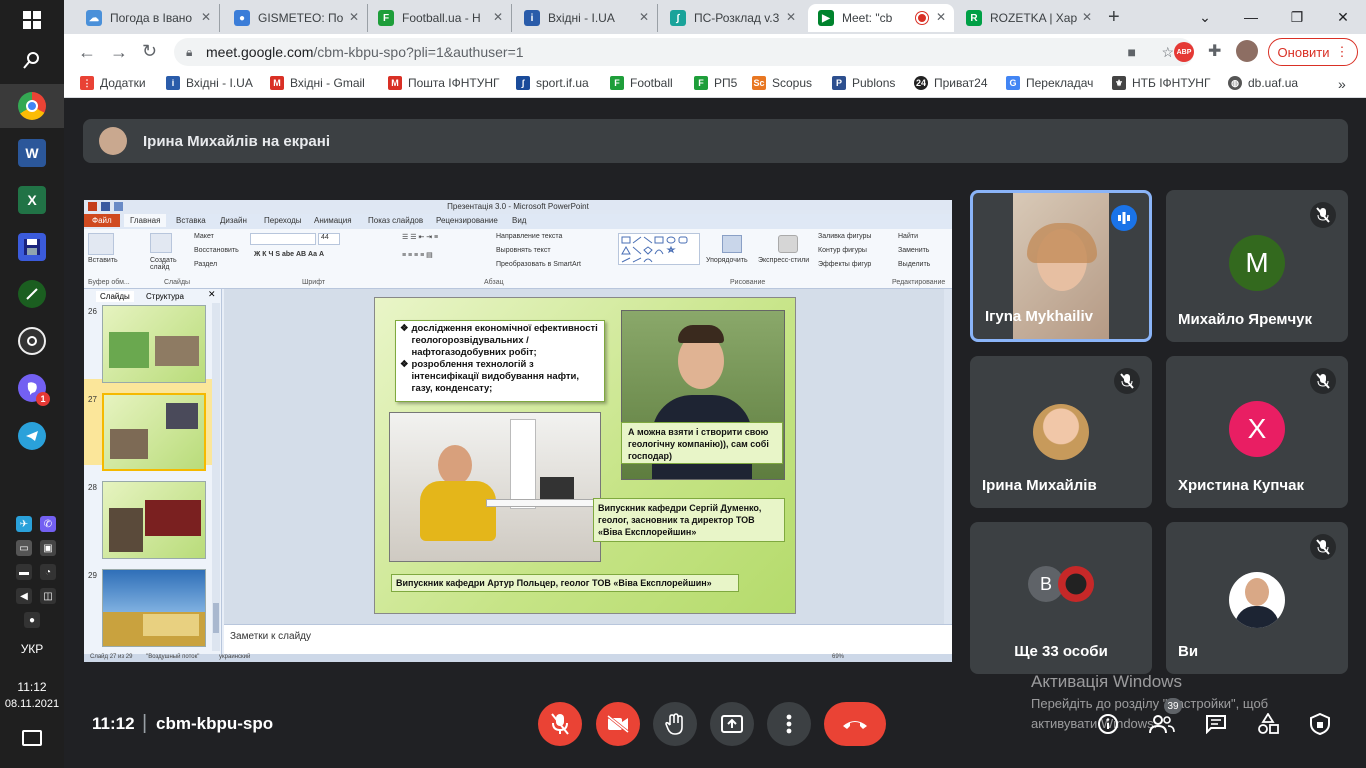  Describe the element at coordinates (1257, 598) in the screenshot. I see `self-tile: Ви` at that location.